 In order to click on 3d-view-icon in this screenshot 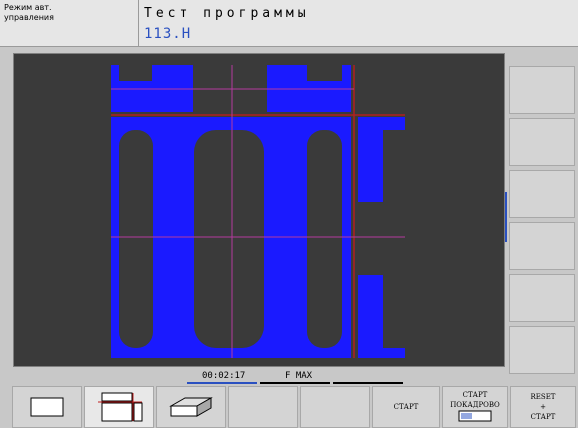, I will do `click(191, 407)`.